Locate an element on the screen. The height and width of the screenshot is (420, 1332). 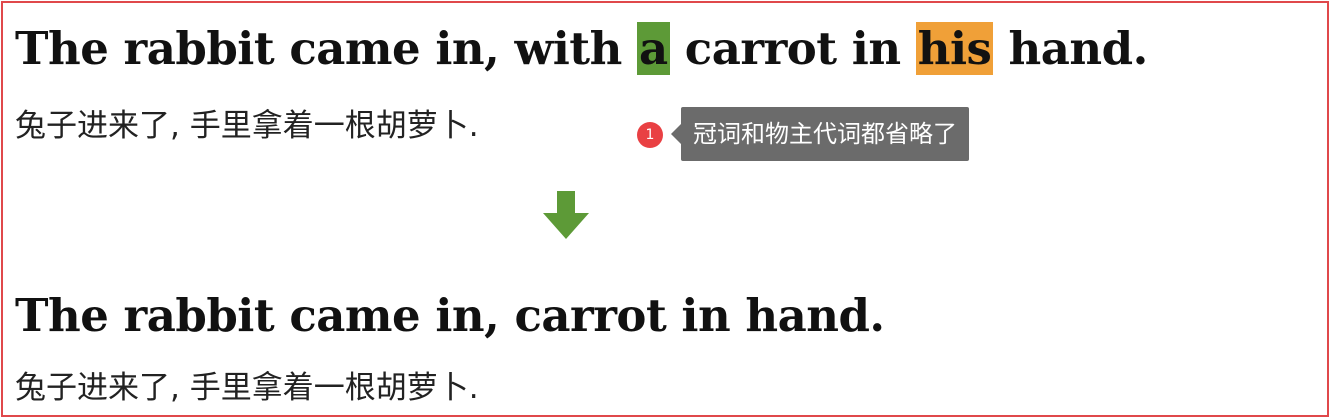
annotation-note: 冠词和物主代词都省略了 is located at coordinates (820, 134).